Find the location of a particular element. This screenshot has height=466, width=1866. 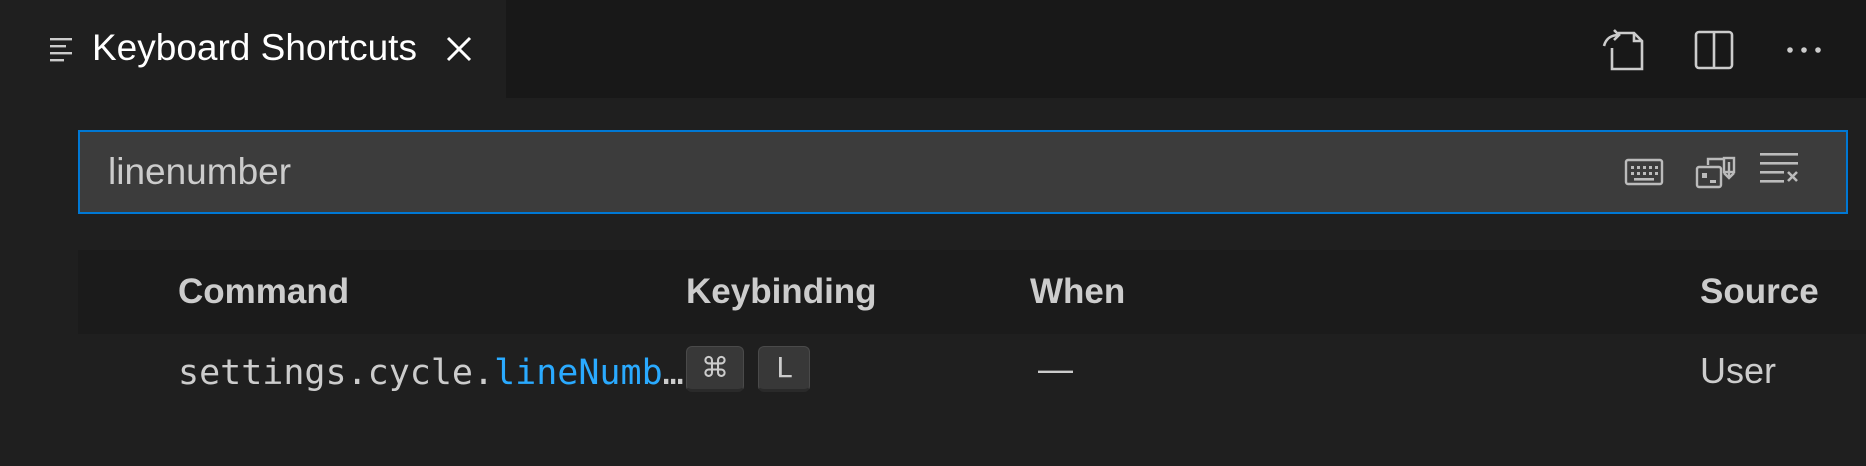

record-keys-icon is located at coordinates (1715, 172).